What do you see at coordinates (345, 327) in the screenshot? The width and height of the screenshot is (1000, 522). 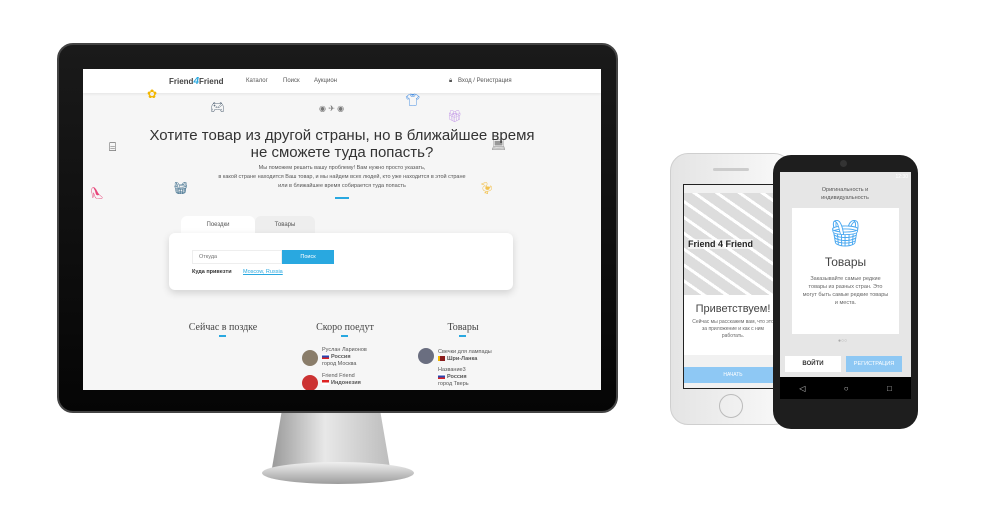 I see `section-soon: Скоро поедут` at bounding box center [345, 327].